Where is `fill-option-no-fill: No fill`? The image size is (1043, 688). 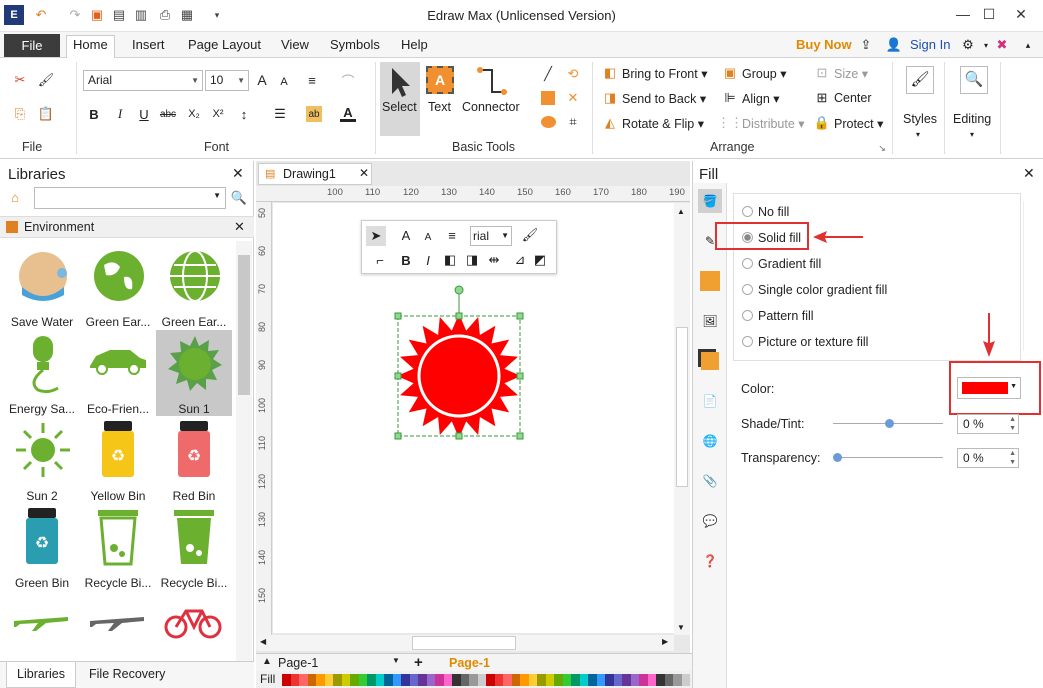 fill-option-no-fill: No fill is located at coordinates (765, 212).